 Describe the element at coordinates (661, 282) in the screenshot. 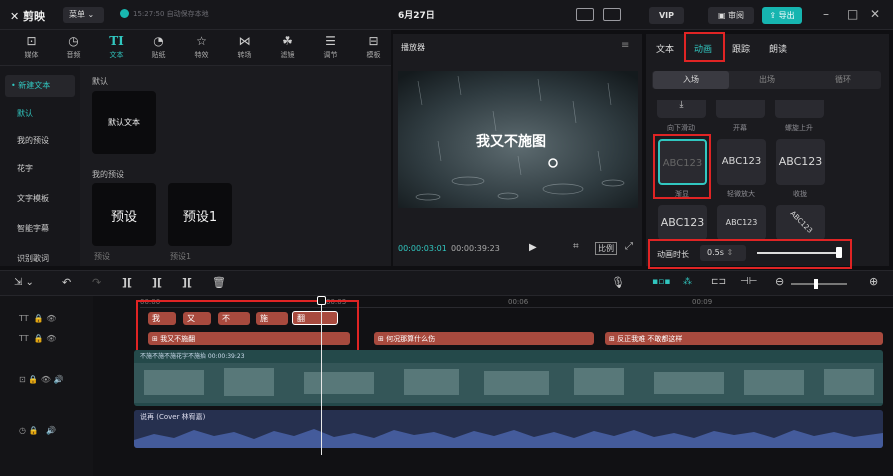

I see `main-track-magnet-icon: ▪▫▪` at that location.